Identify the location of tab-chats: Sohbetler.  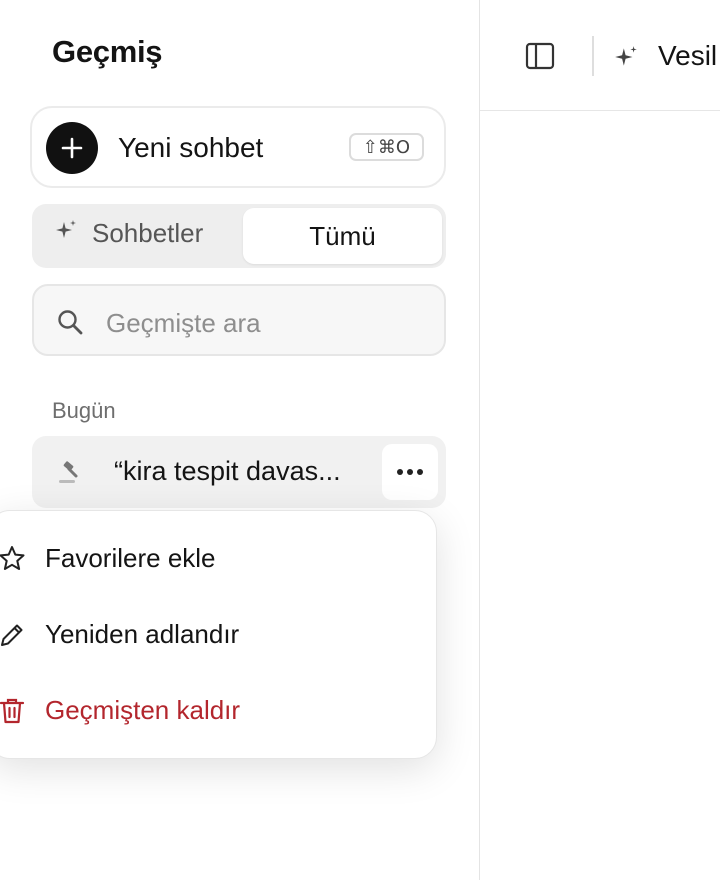
(128, 233).